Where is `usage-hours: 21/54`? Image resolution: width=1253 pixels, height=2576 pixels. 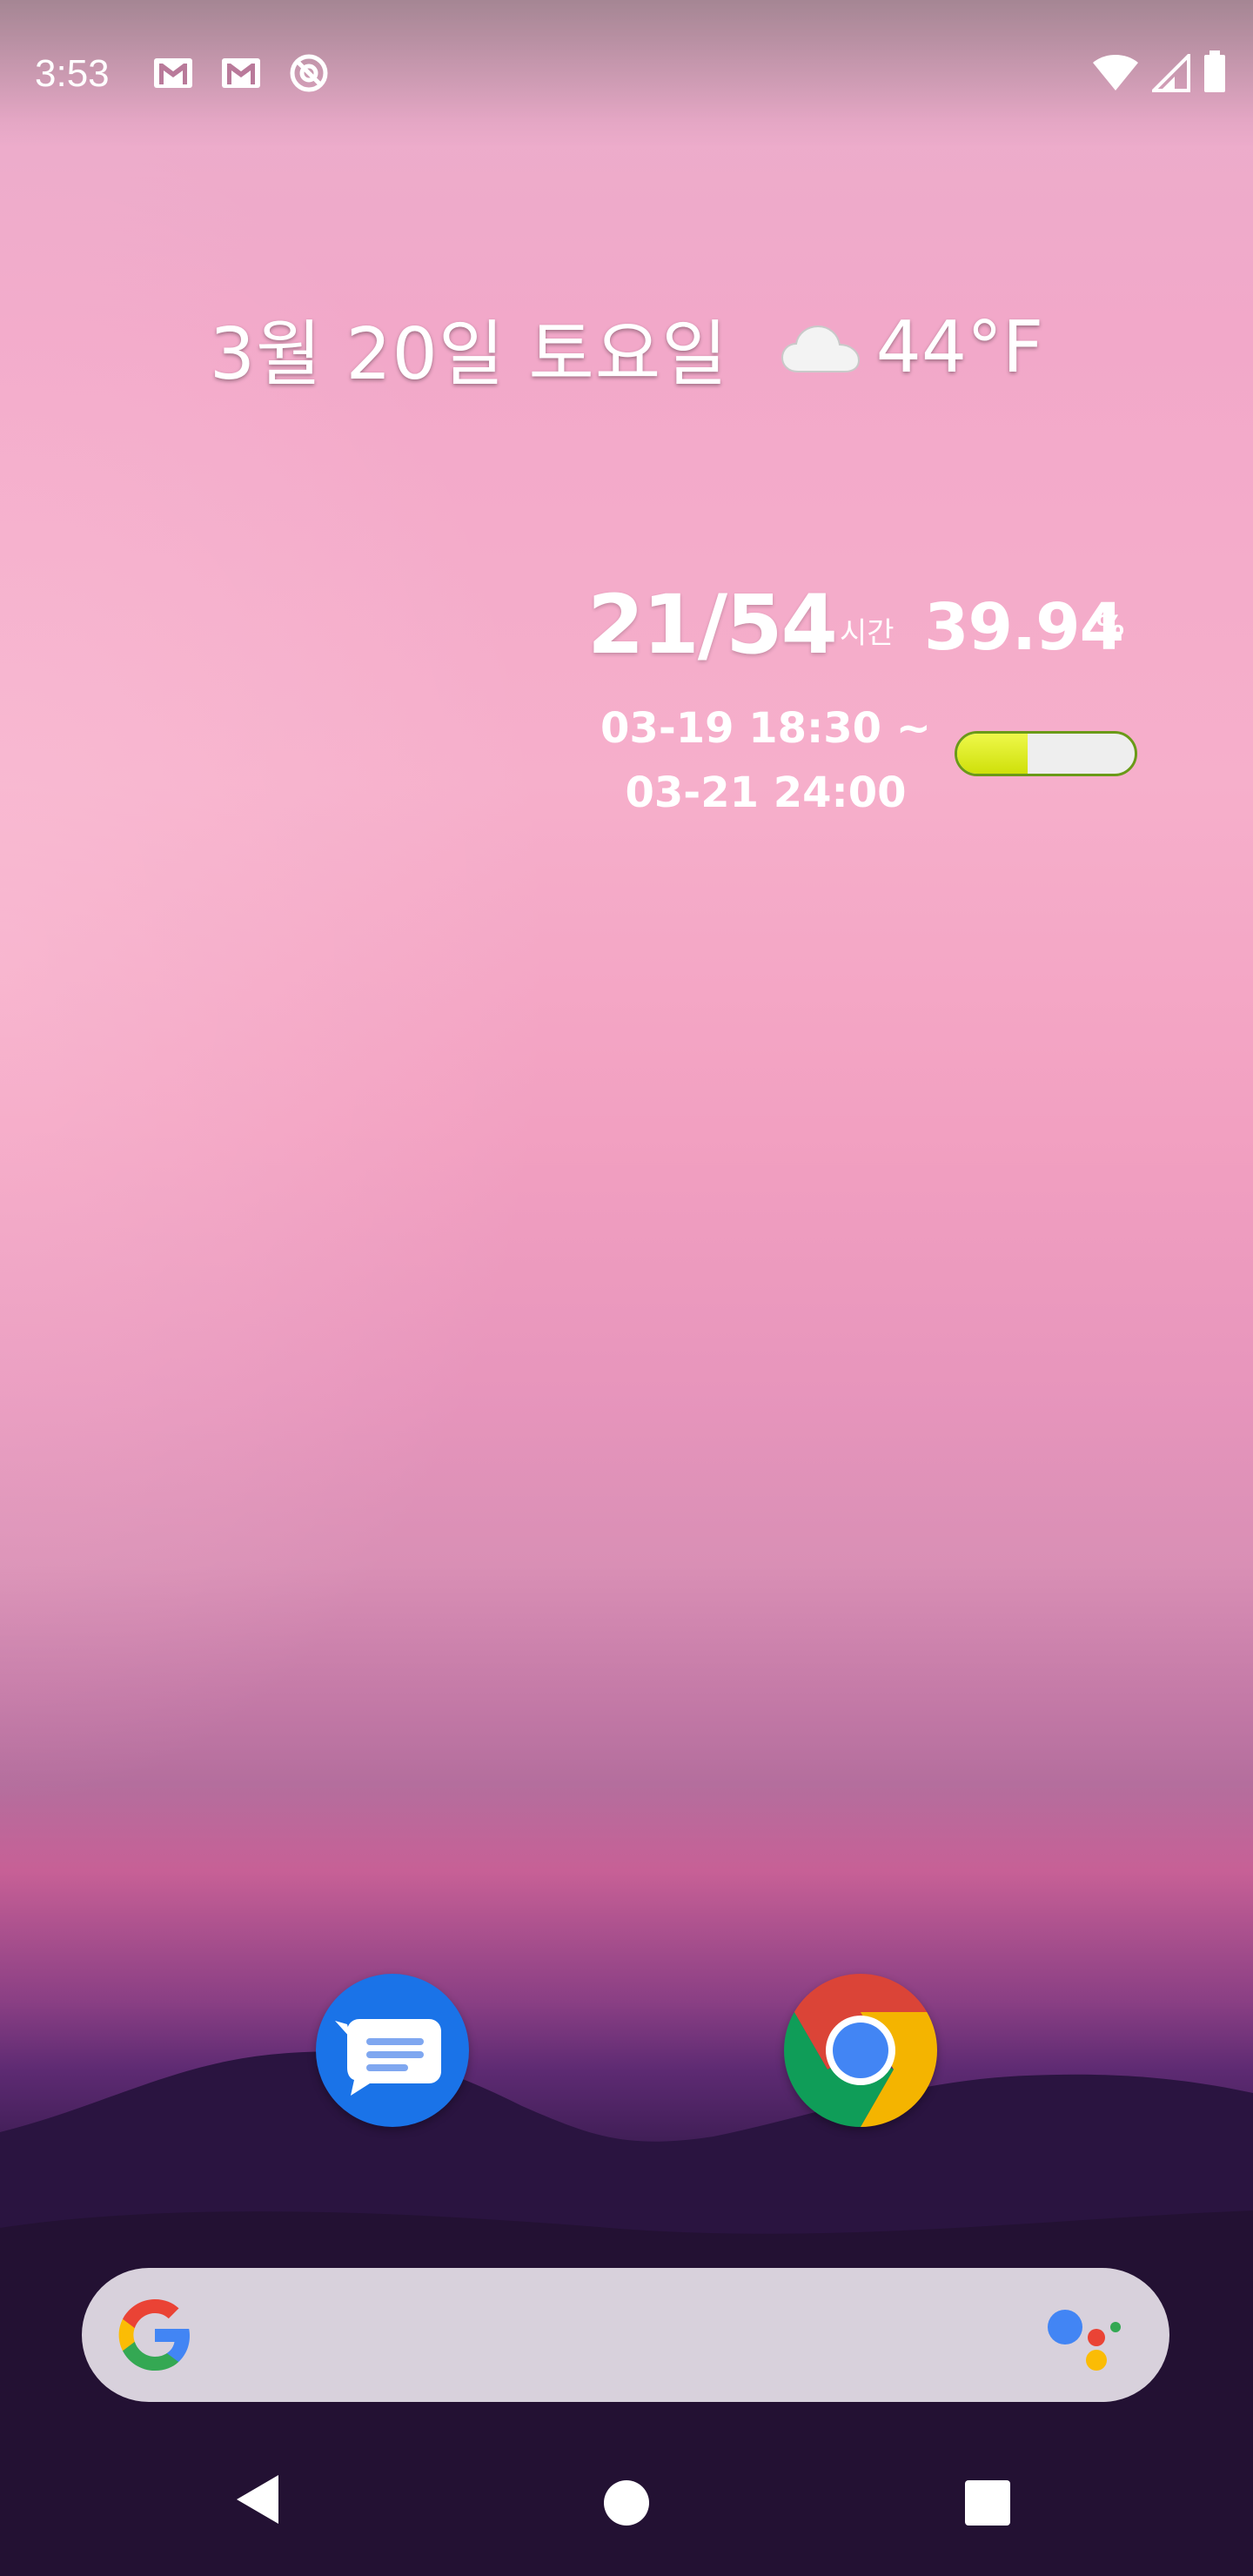
usage-hours: 21/54 is located at coordinates (712, 625).